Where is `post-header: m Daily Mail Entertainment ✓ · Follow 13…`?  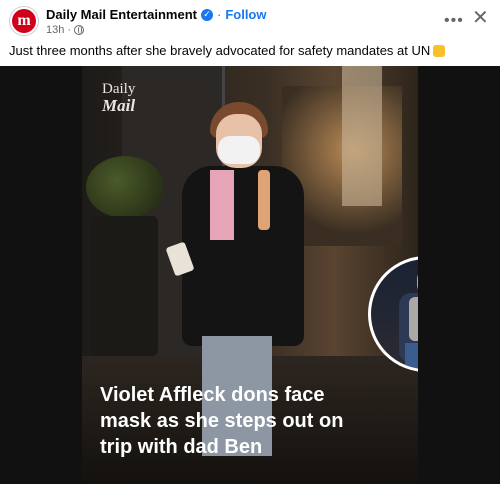
post-header: m Daily Mail Entertainment ✓ · Follow 13… is located at coordinates (250, 20).